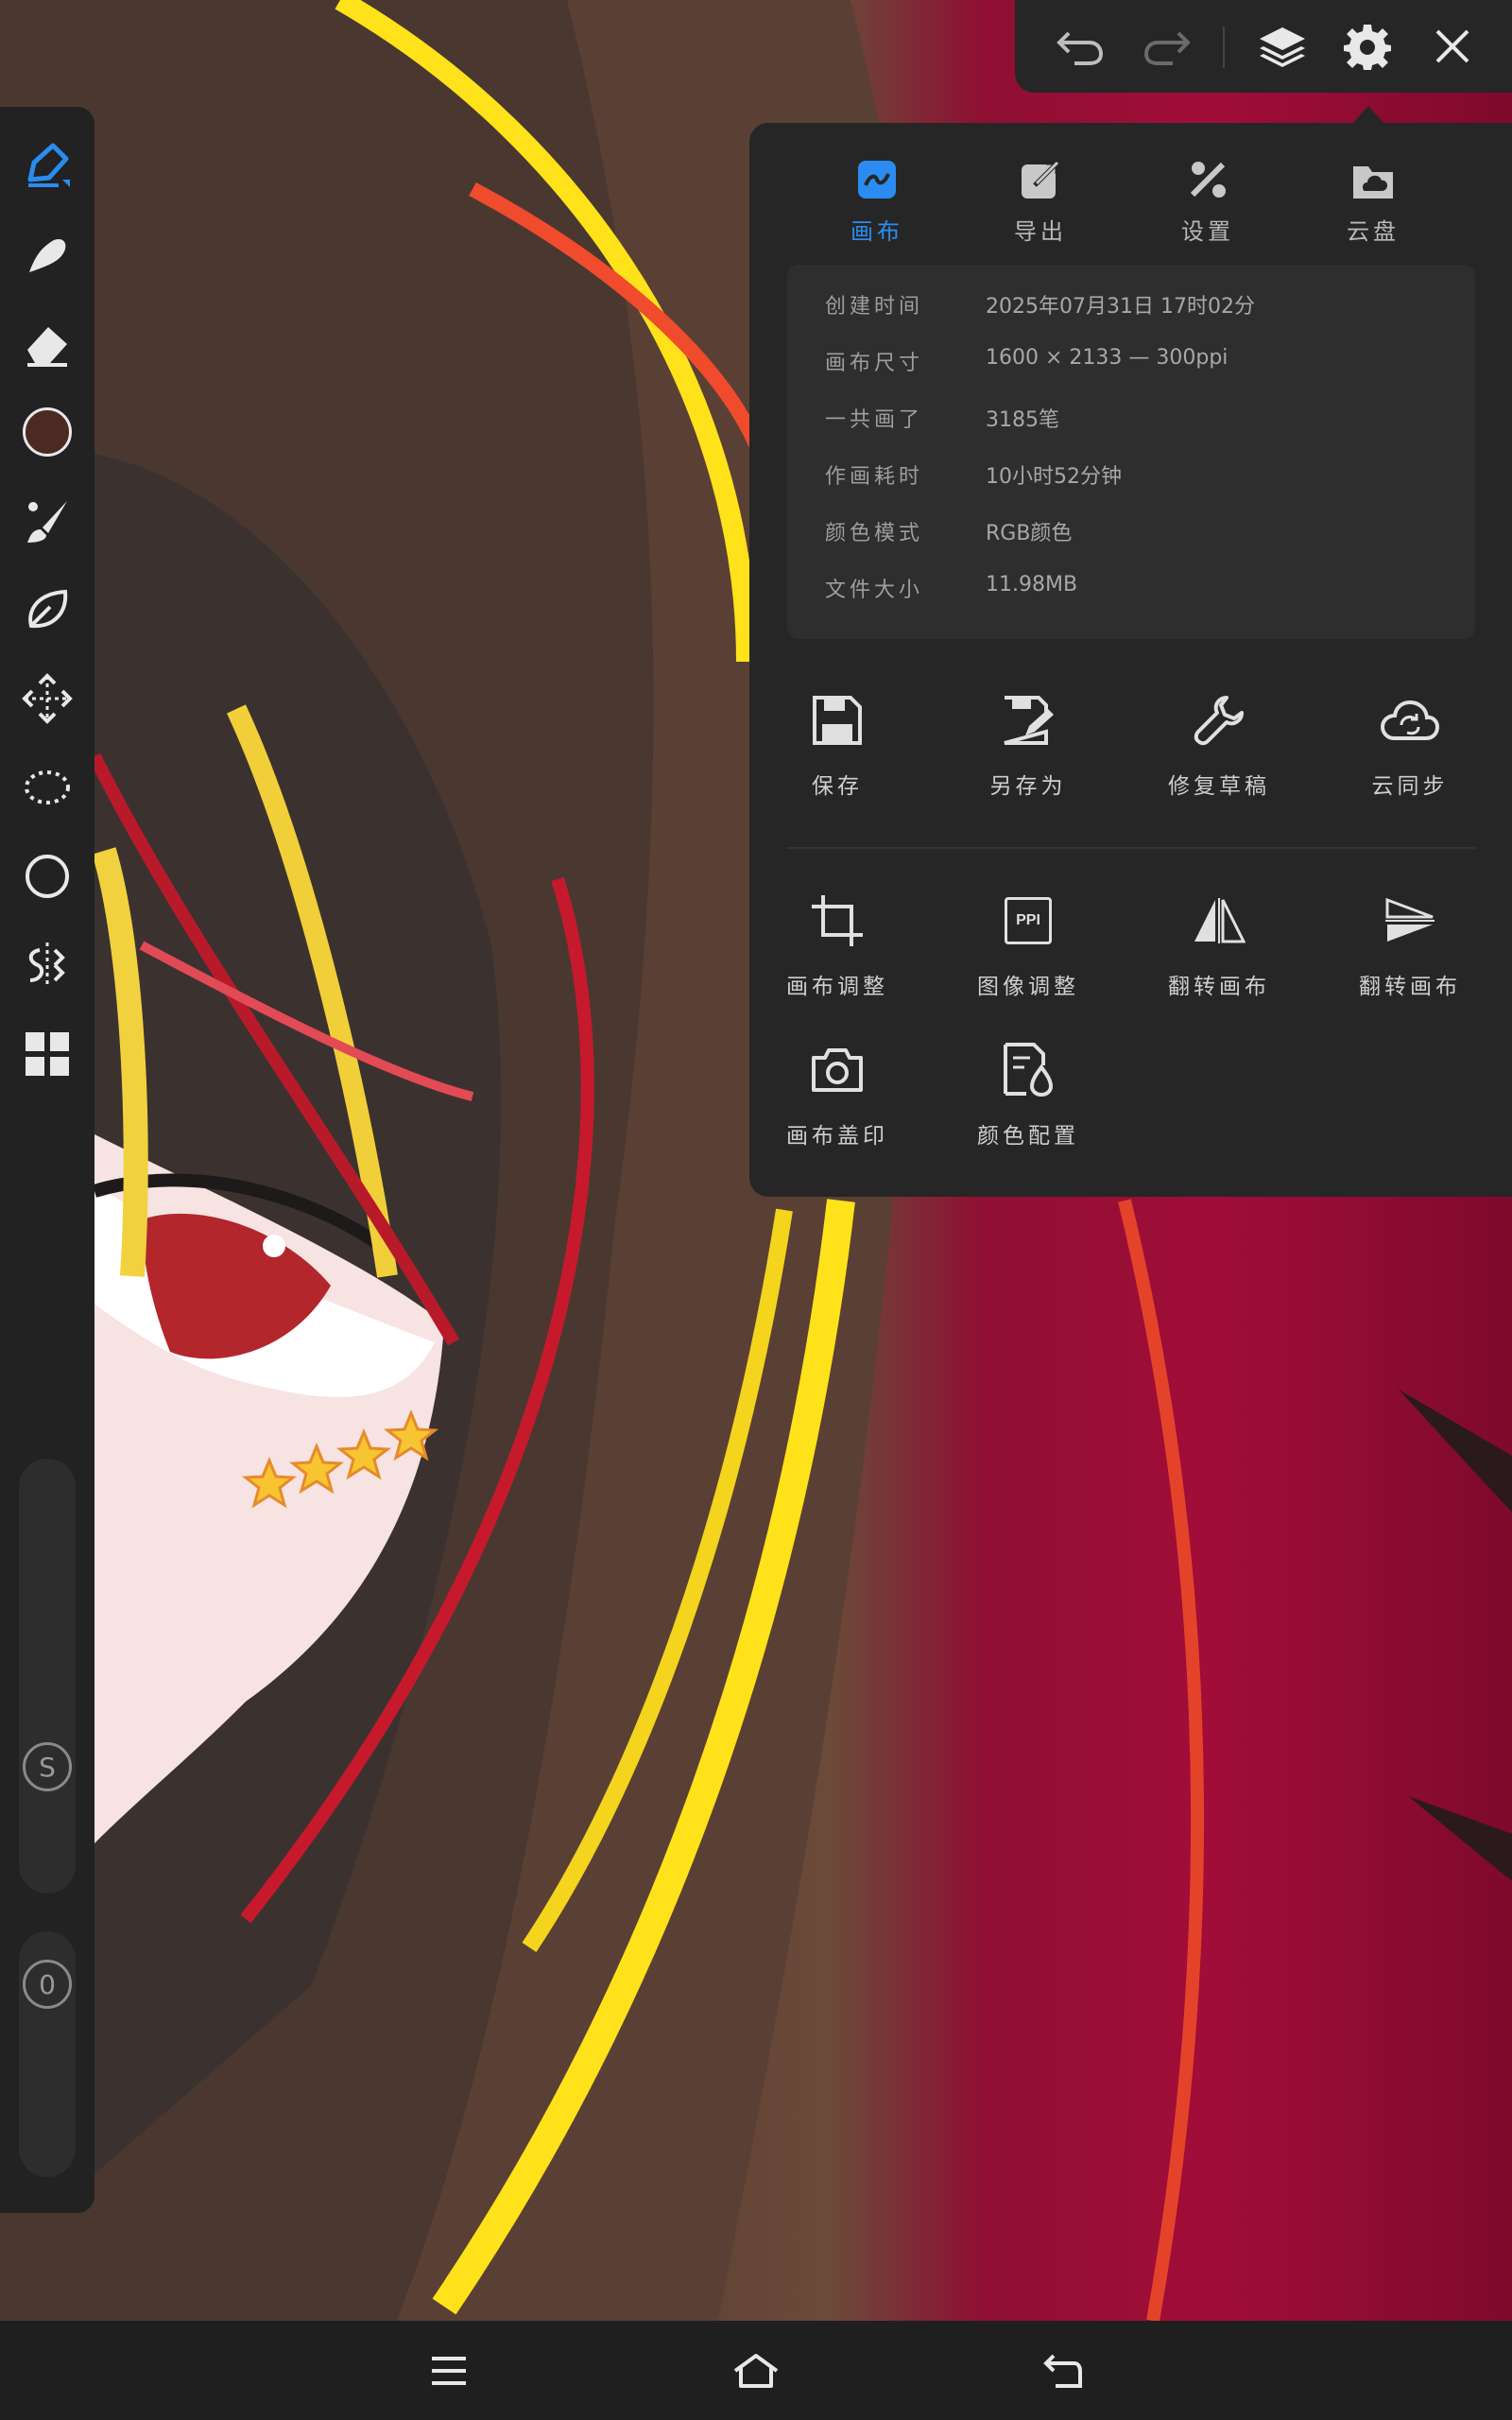 The image size is (1512, 2420). I want to click on menu-button, so click(449, 2371).